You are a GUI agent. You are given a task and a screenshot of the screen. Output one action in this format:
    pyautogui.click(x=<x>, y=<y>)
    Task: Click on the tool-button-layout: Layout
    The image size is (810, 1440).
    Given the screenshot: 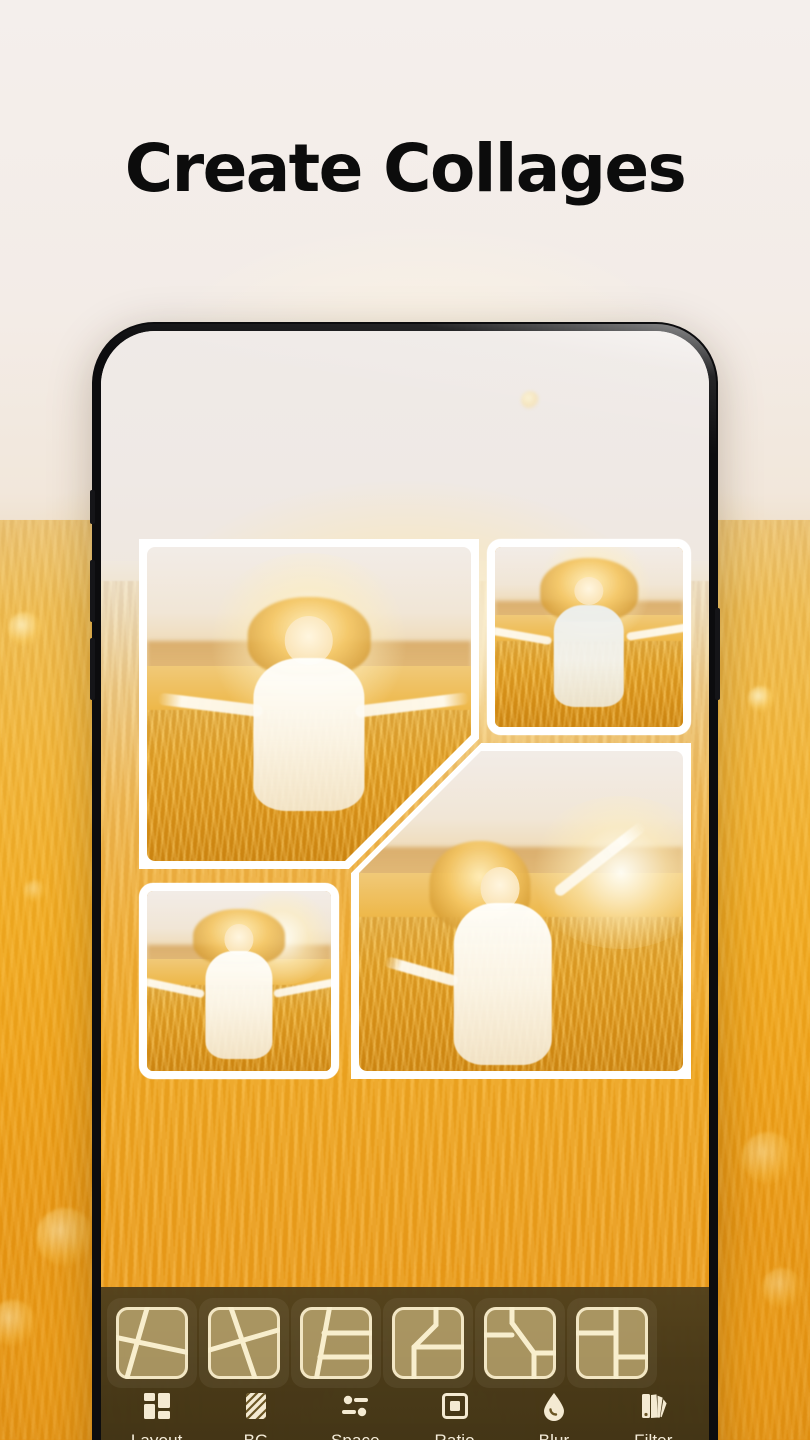 What is the action you would take?
    pyautogui.click(x=157, y=1415)
    